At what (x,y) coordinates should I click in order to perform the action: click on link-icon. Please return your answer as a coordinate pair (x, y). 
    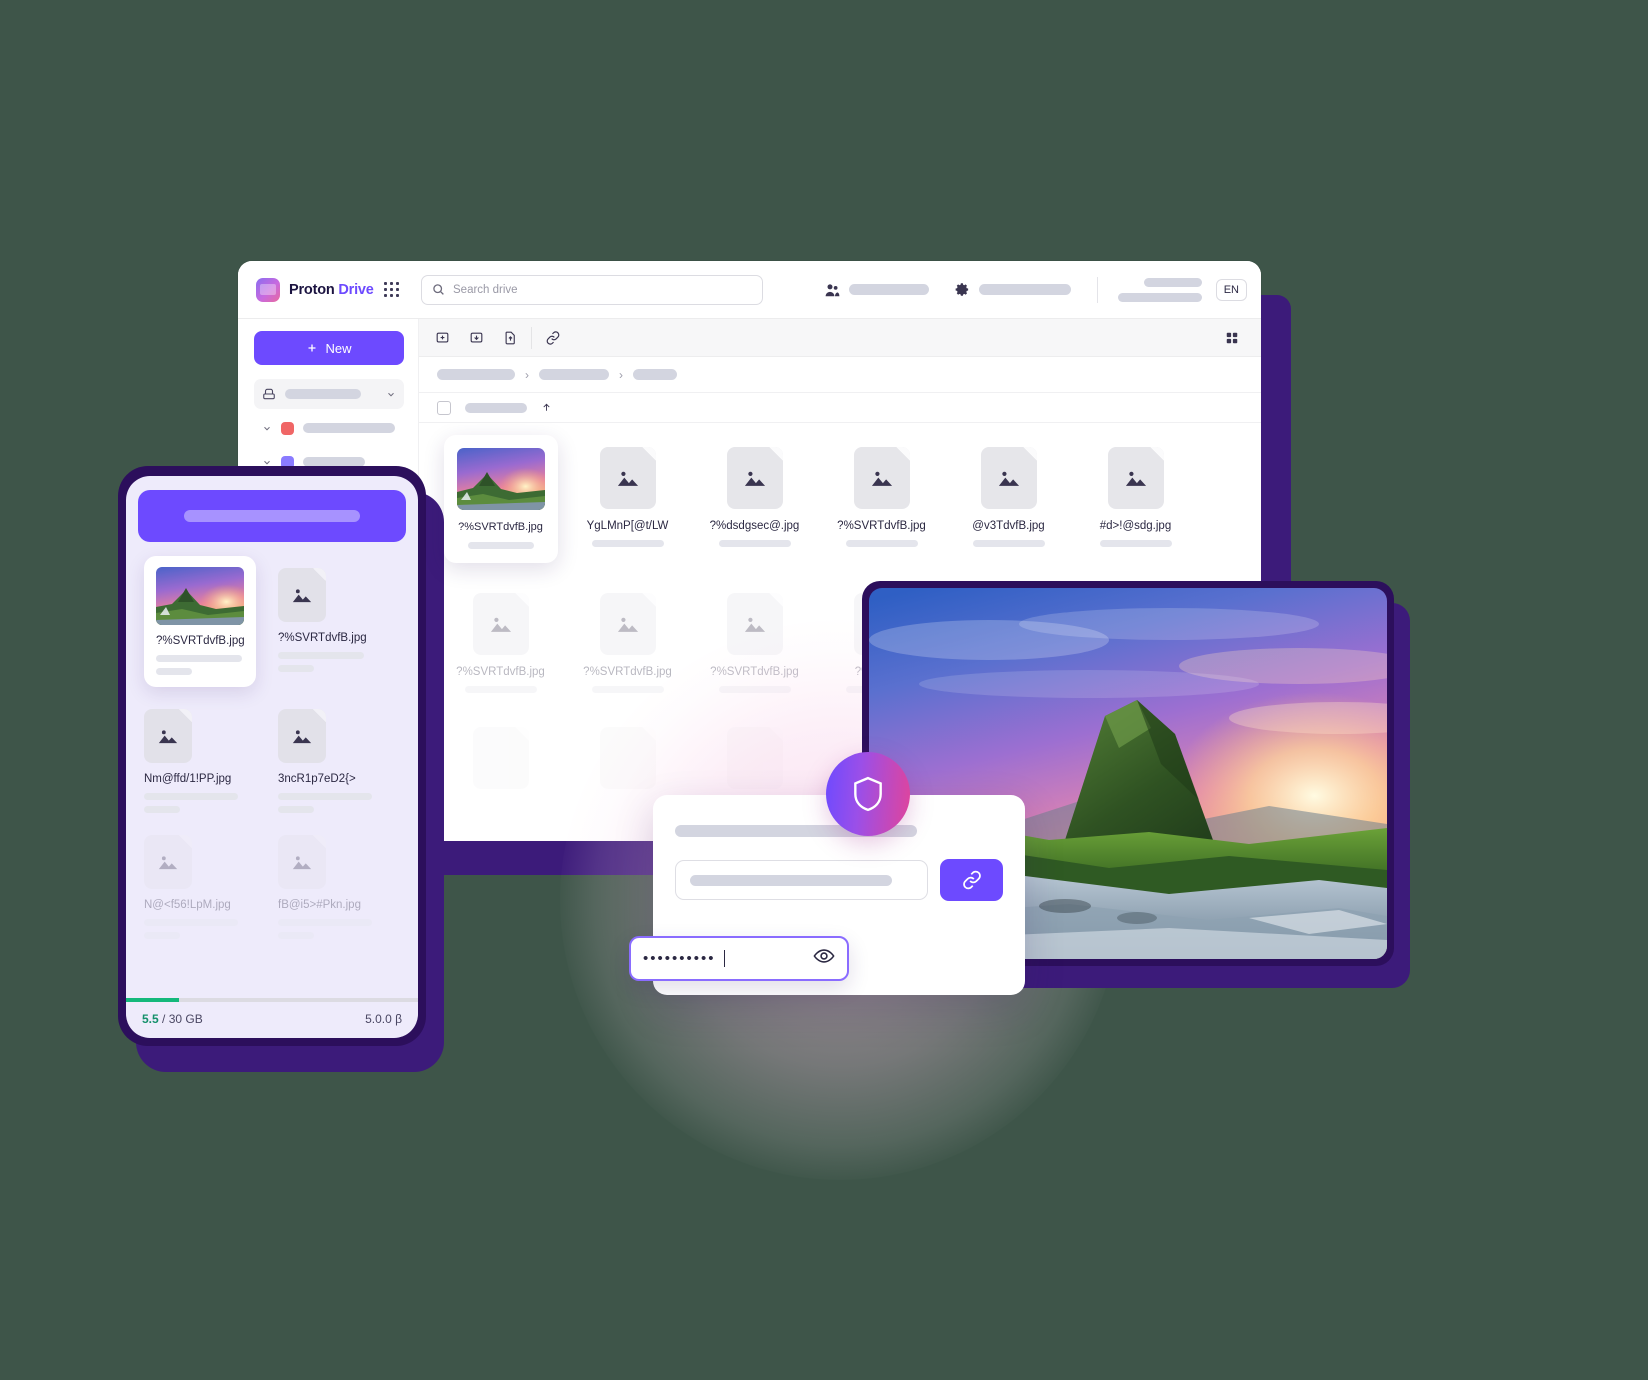
    Looking at the image, I should click on (553, 337).